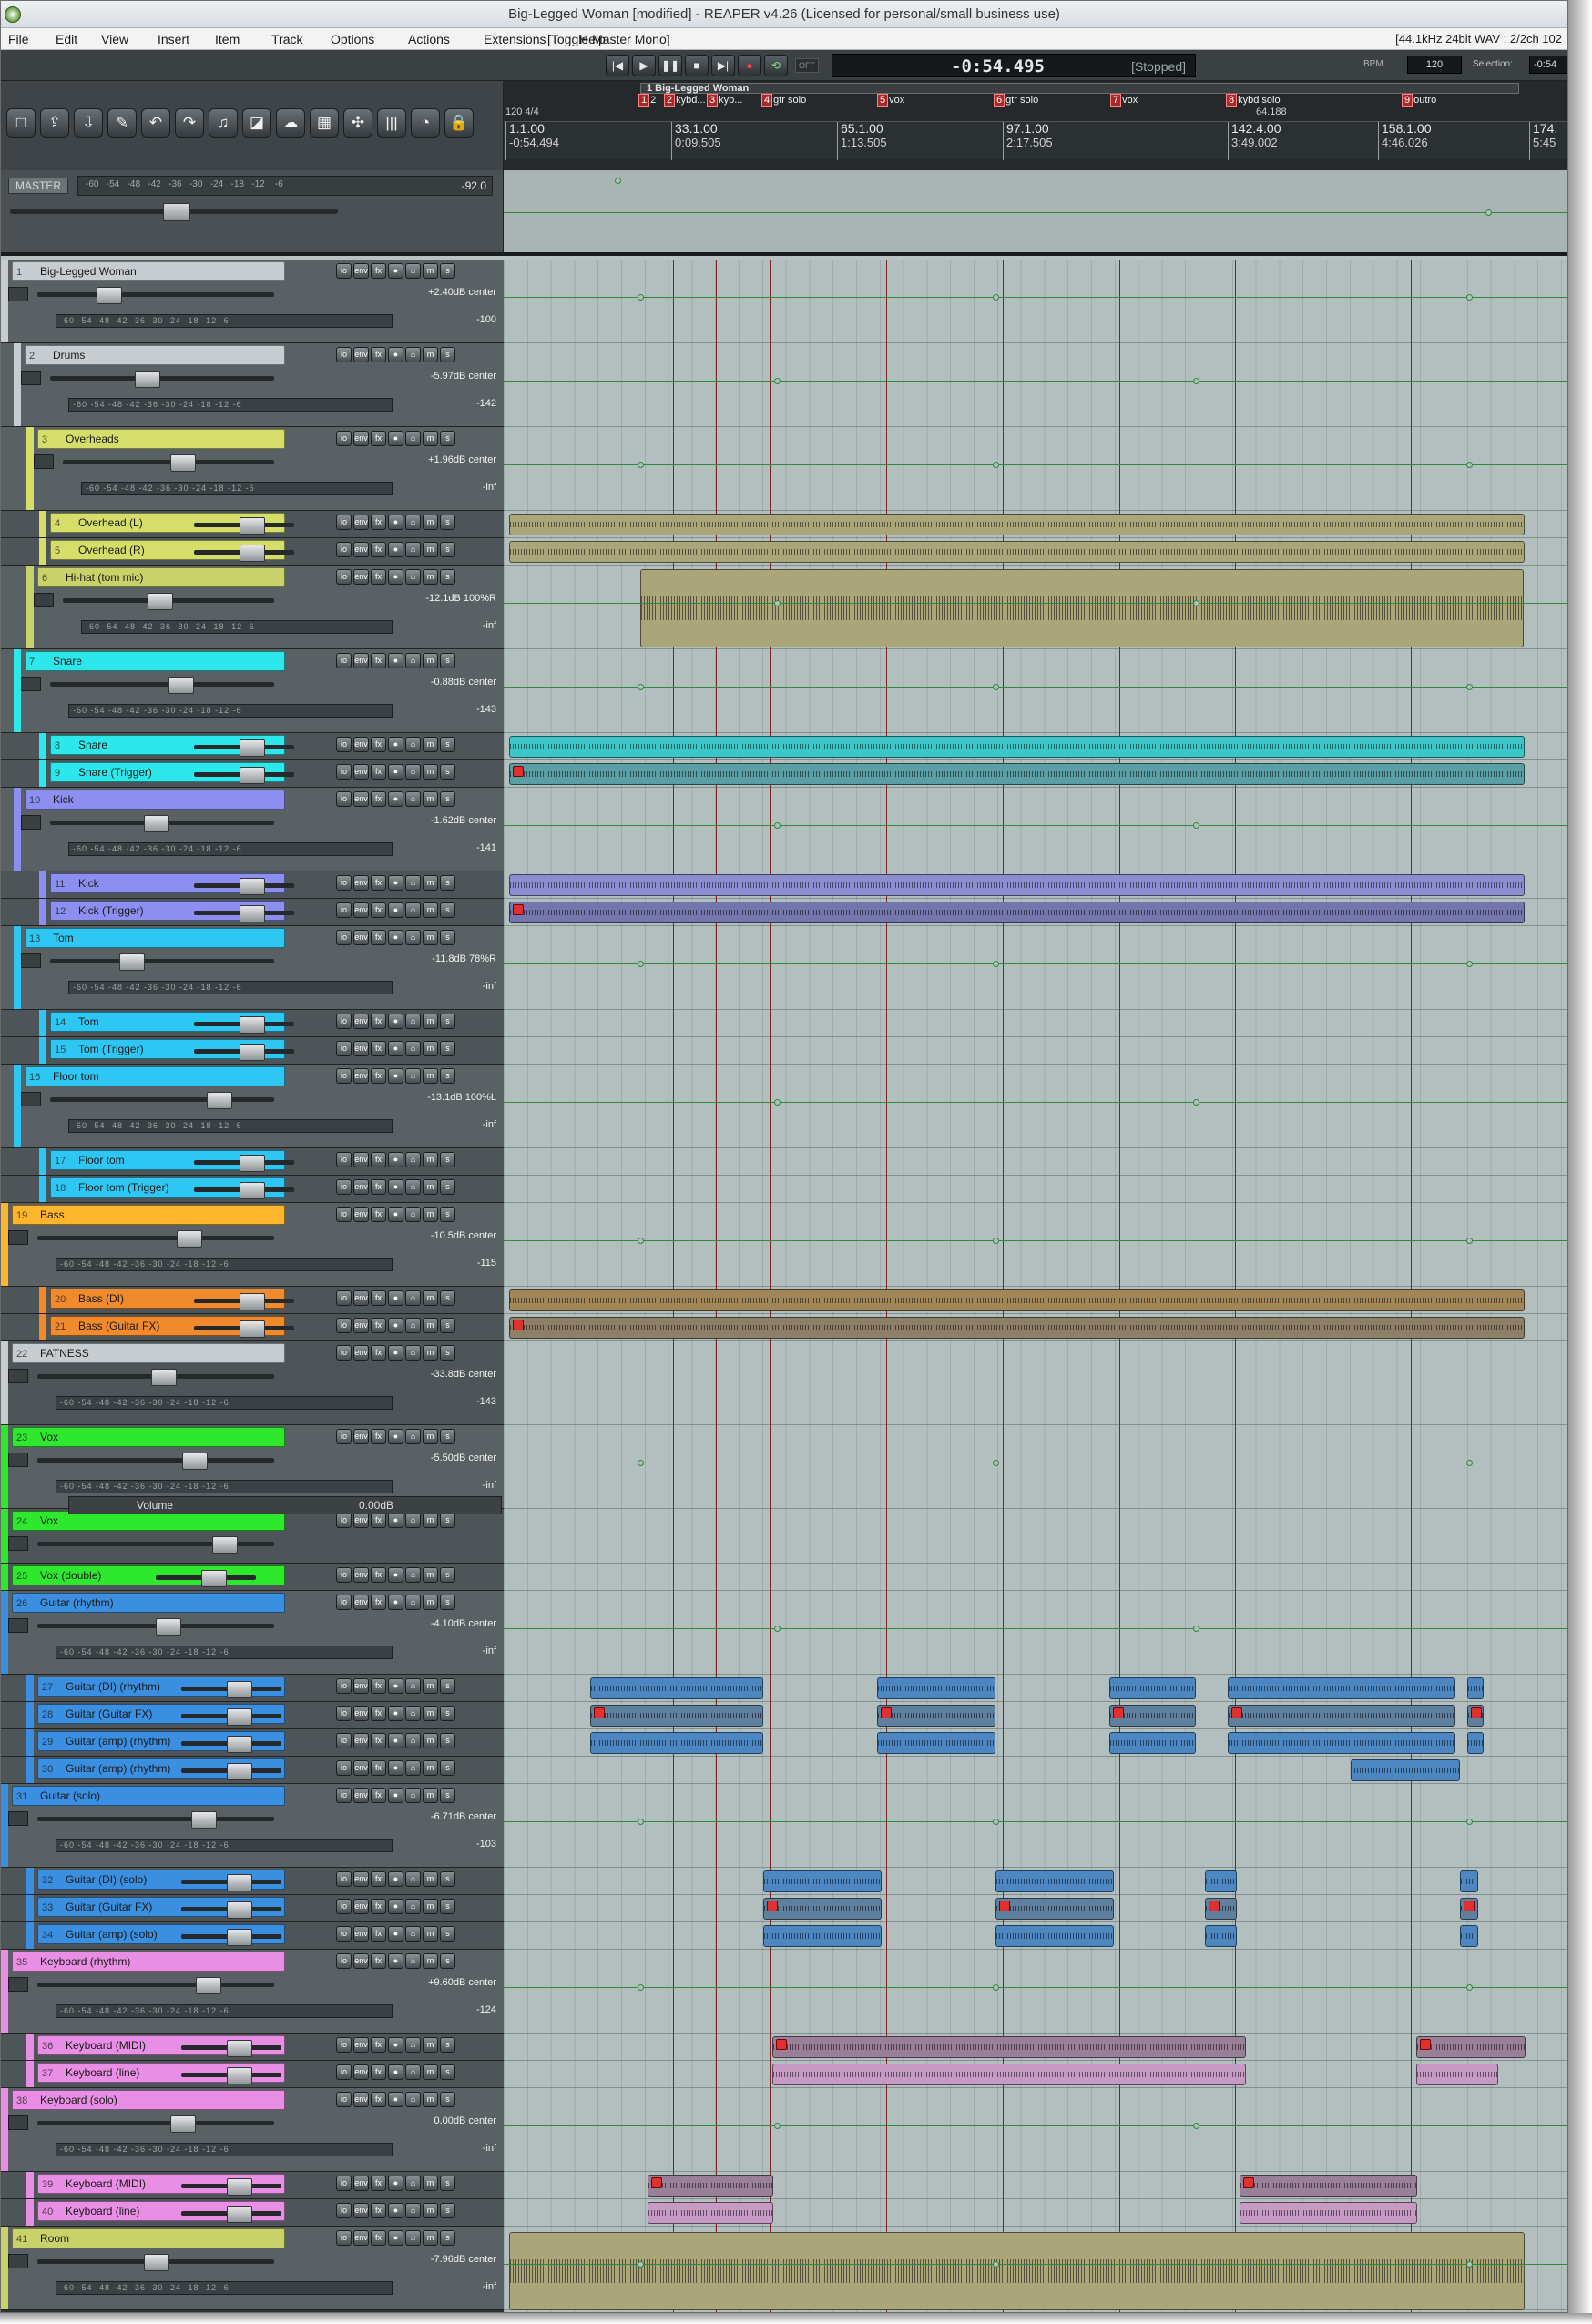  I want to click on go-to-end-button: ▶|, so click(723, 65).